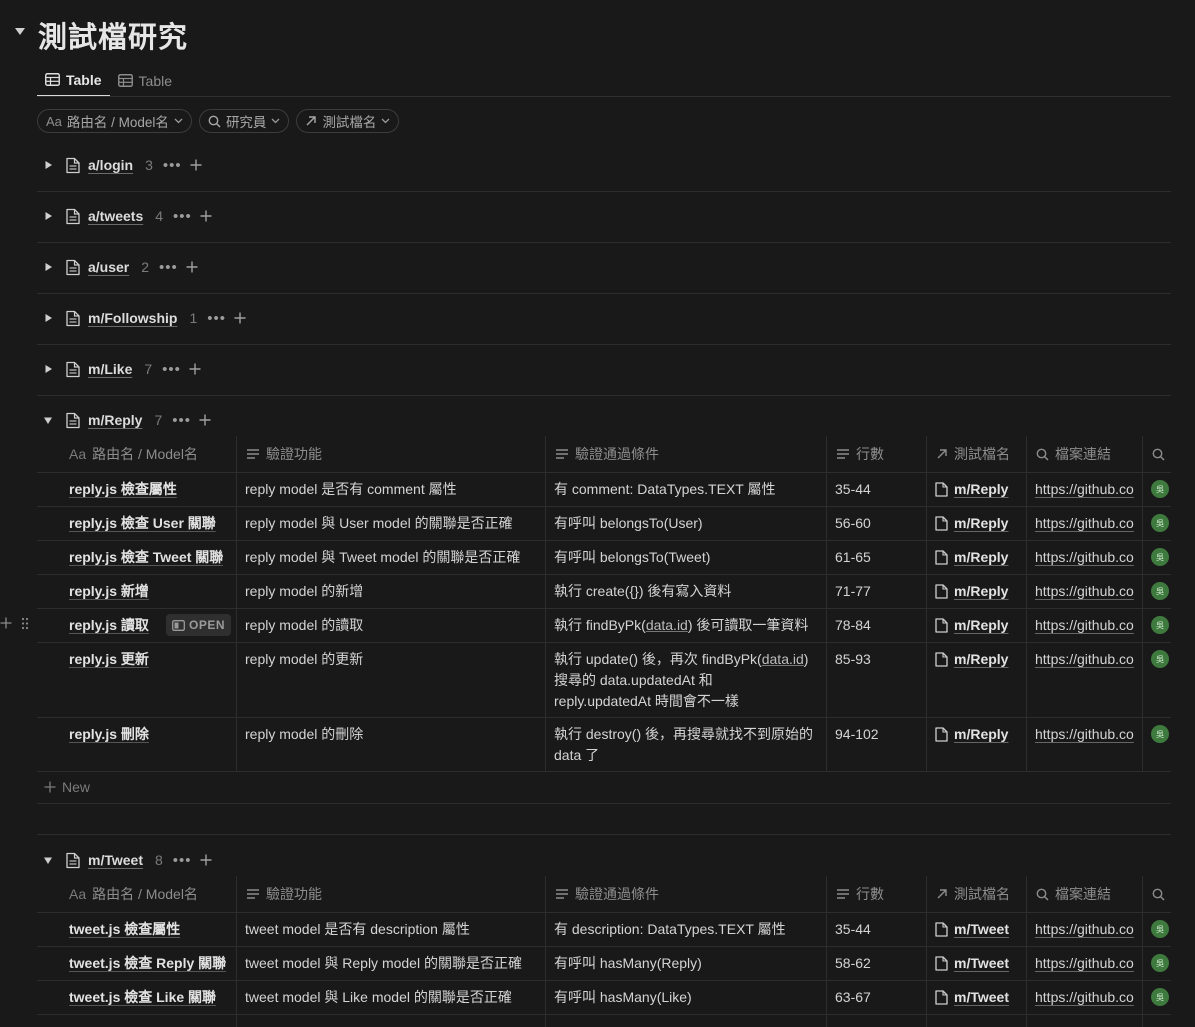 This screenshot has height=1027, width=1195. I want to click on group-label: m/Like, so click(110, 369).